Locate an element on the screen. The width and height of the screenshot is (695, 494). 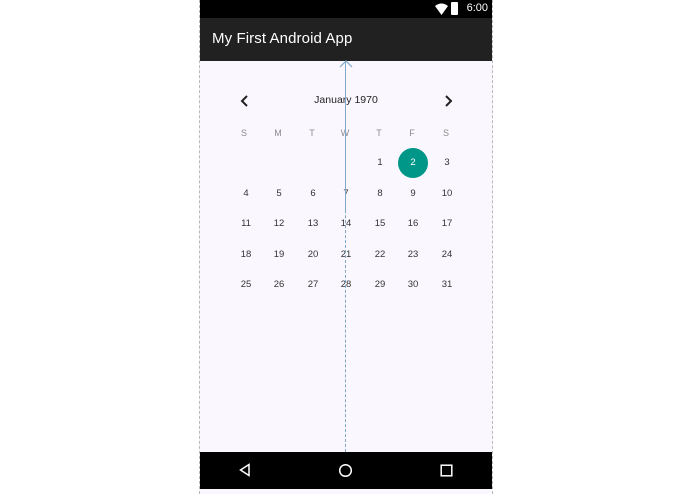
calendar-day: 14 is located at coordinates (346, 224).